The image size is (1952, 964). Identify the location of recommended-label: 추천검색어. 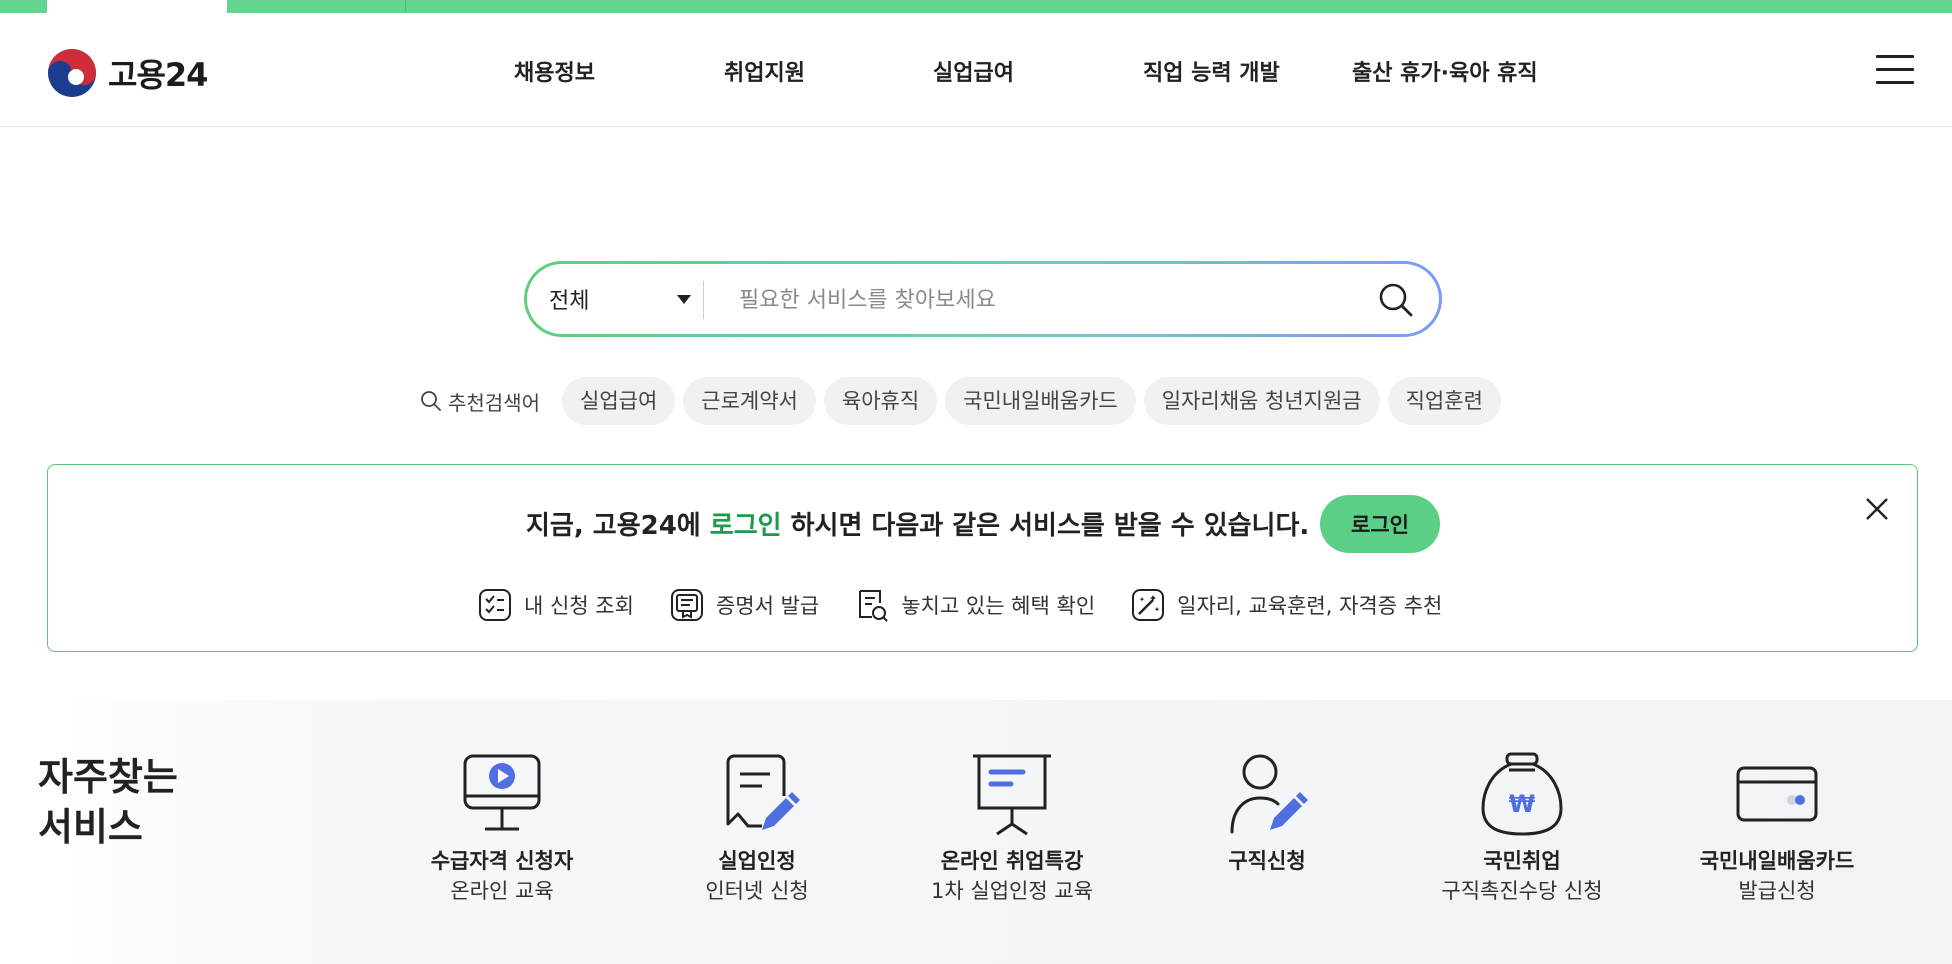
(480, 401).